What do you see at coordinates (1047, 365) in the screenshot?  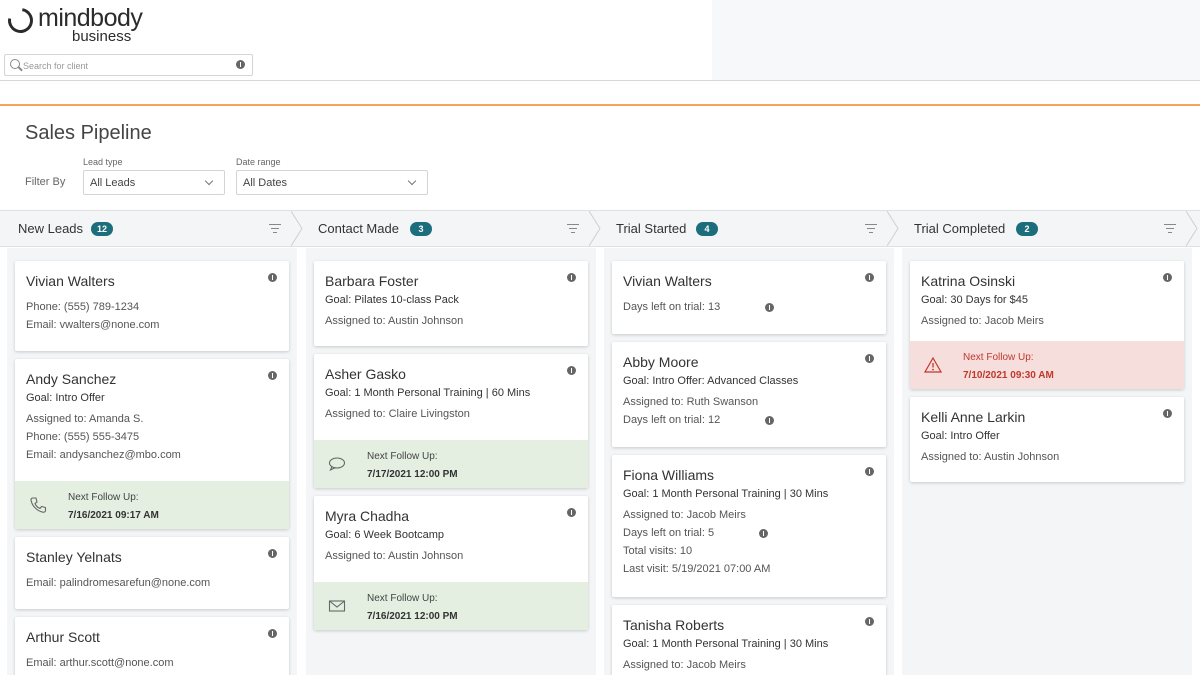 I see `next-follow-up: Next Follow Up: 7/10/2021 09:30 AM` at bounding box center [1047, 365].